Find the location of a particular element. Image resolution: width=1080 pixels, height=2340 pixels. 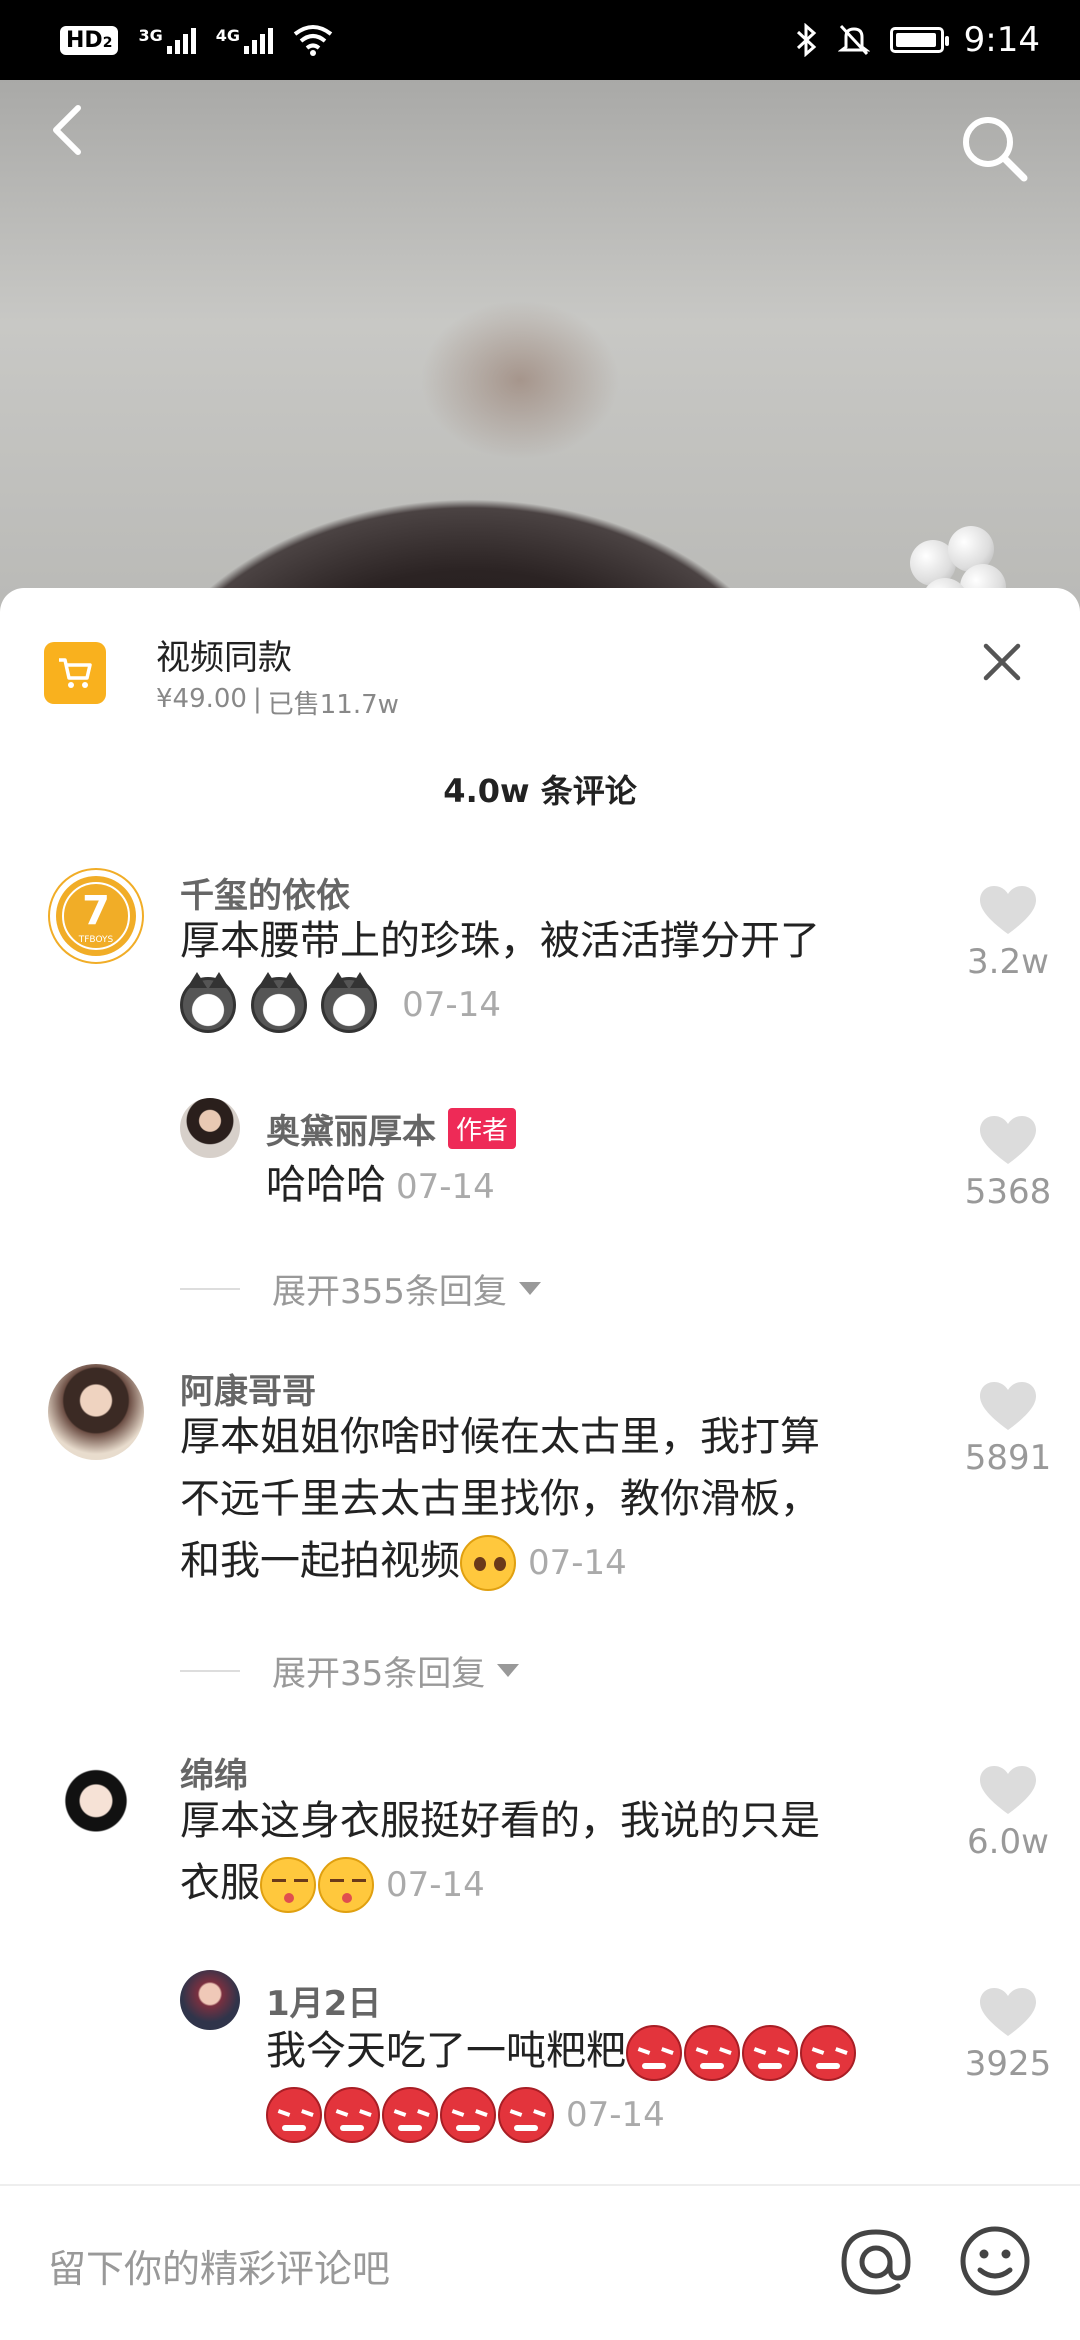

like-count: 3925 is located at coordinates (1008, 2064).